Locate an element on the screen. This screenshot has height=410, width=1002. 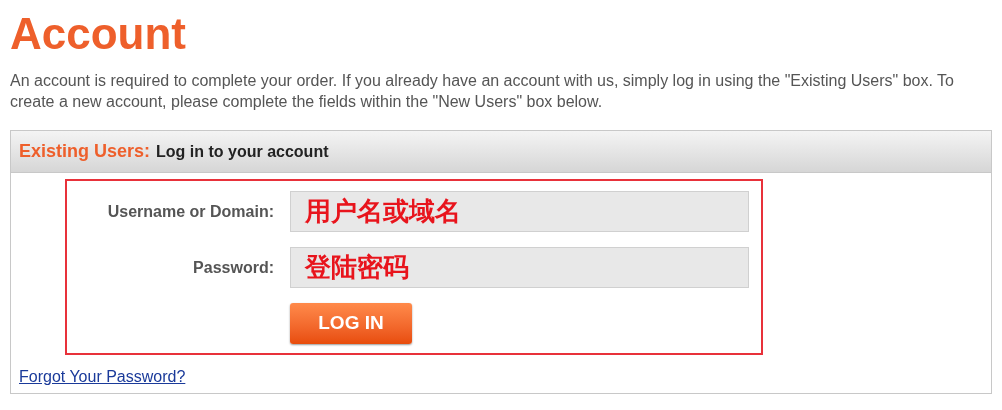
field-label: Password: is located at coordinates (233, 267).